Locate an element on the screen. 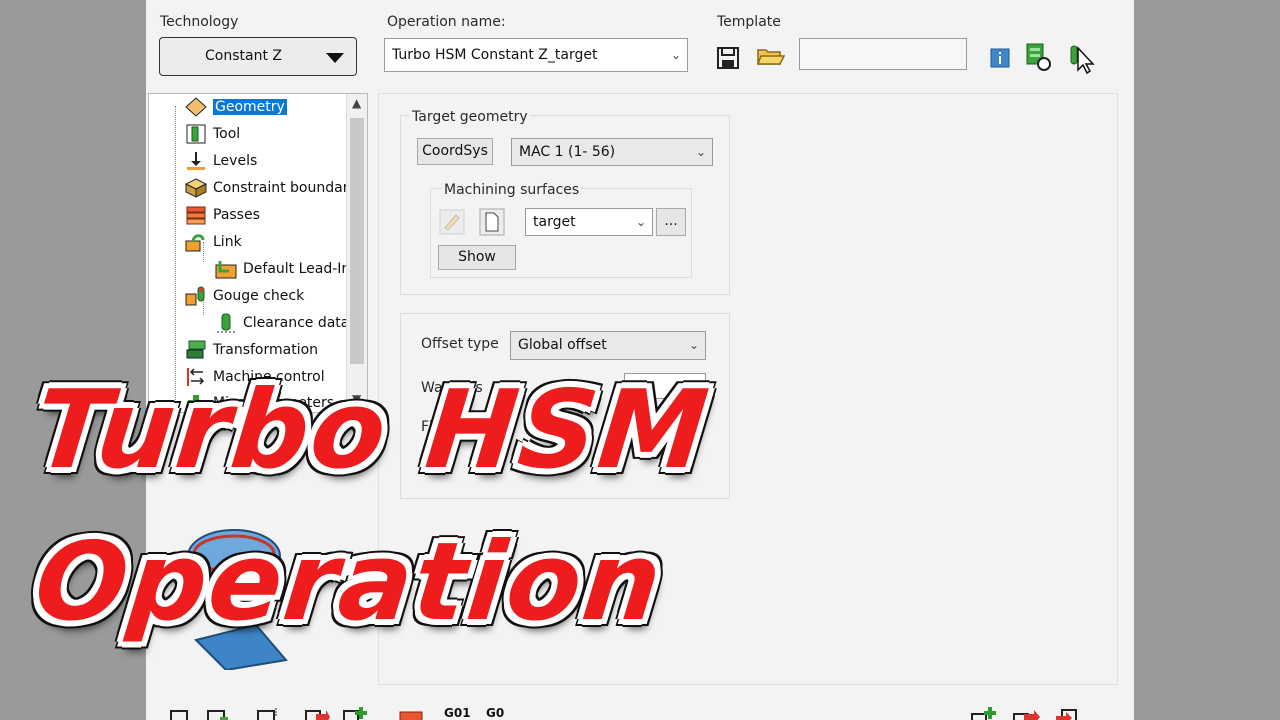 This screenshot has width=1280, height=720. simulate-icon is located at coordinates (1039, 57).